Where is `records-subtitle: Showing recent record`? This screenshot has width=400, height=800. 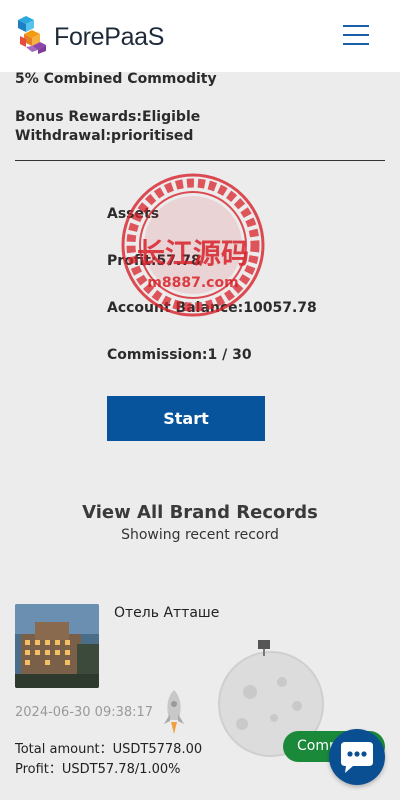 records-subtitle: Showing recent record is located at coordinates (200, 535).